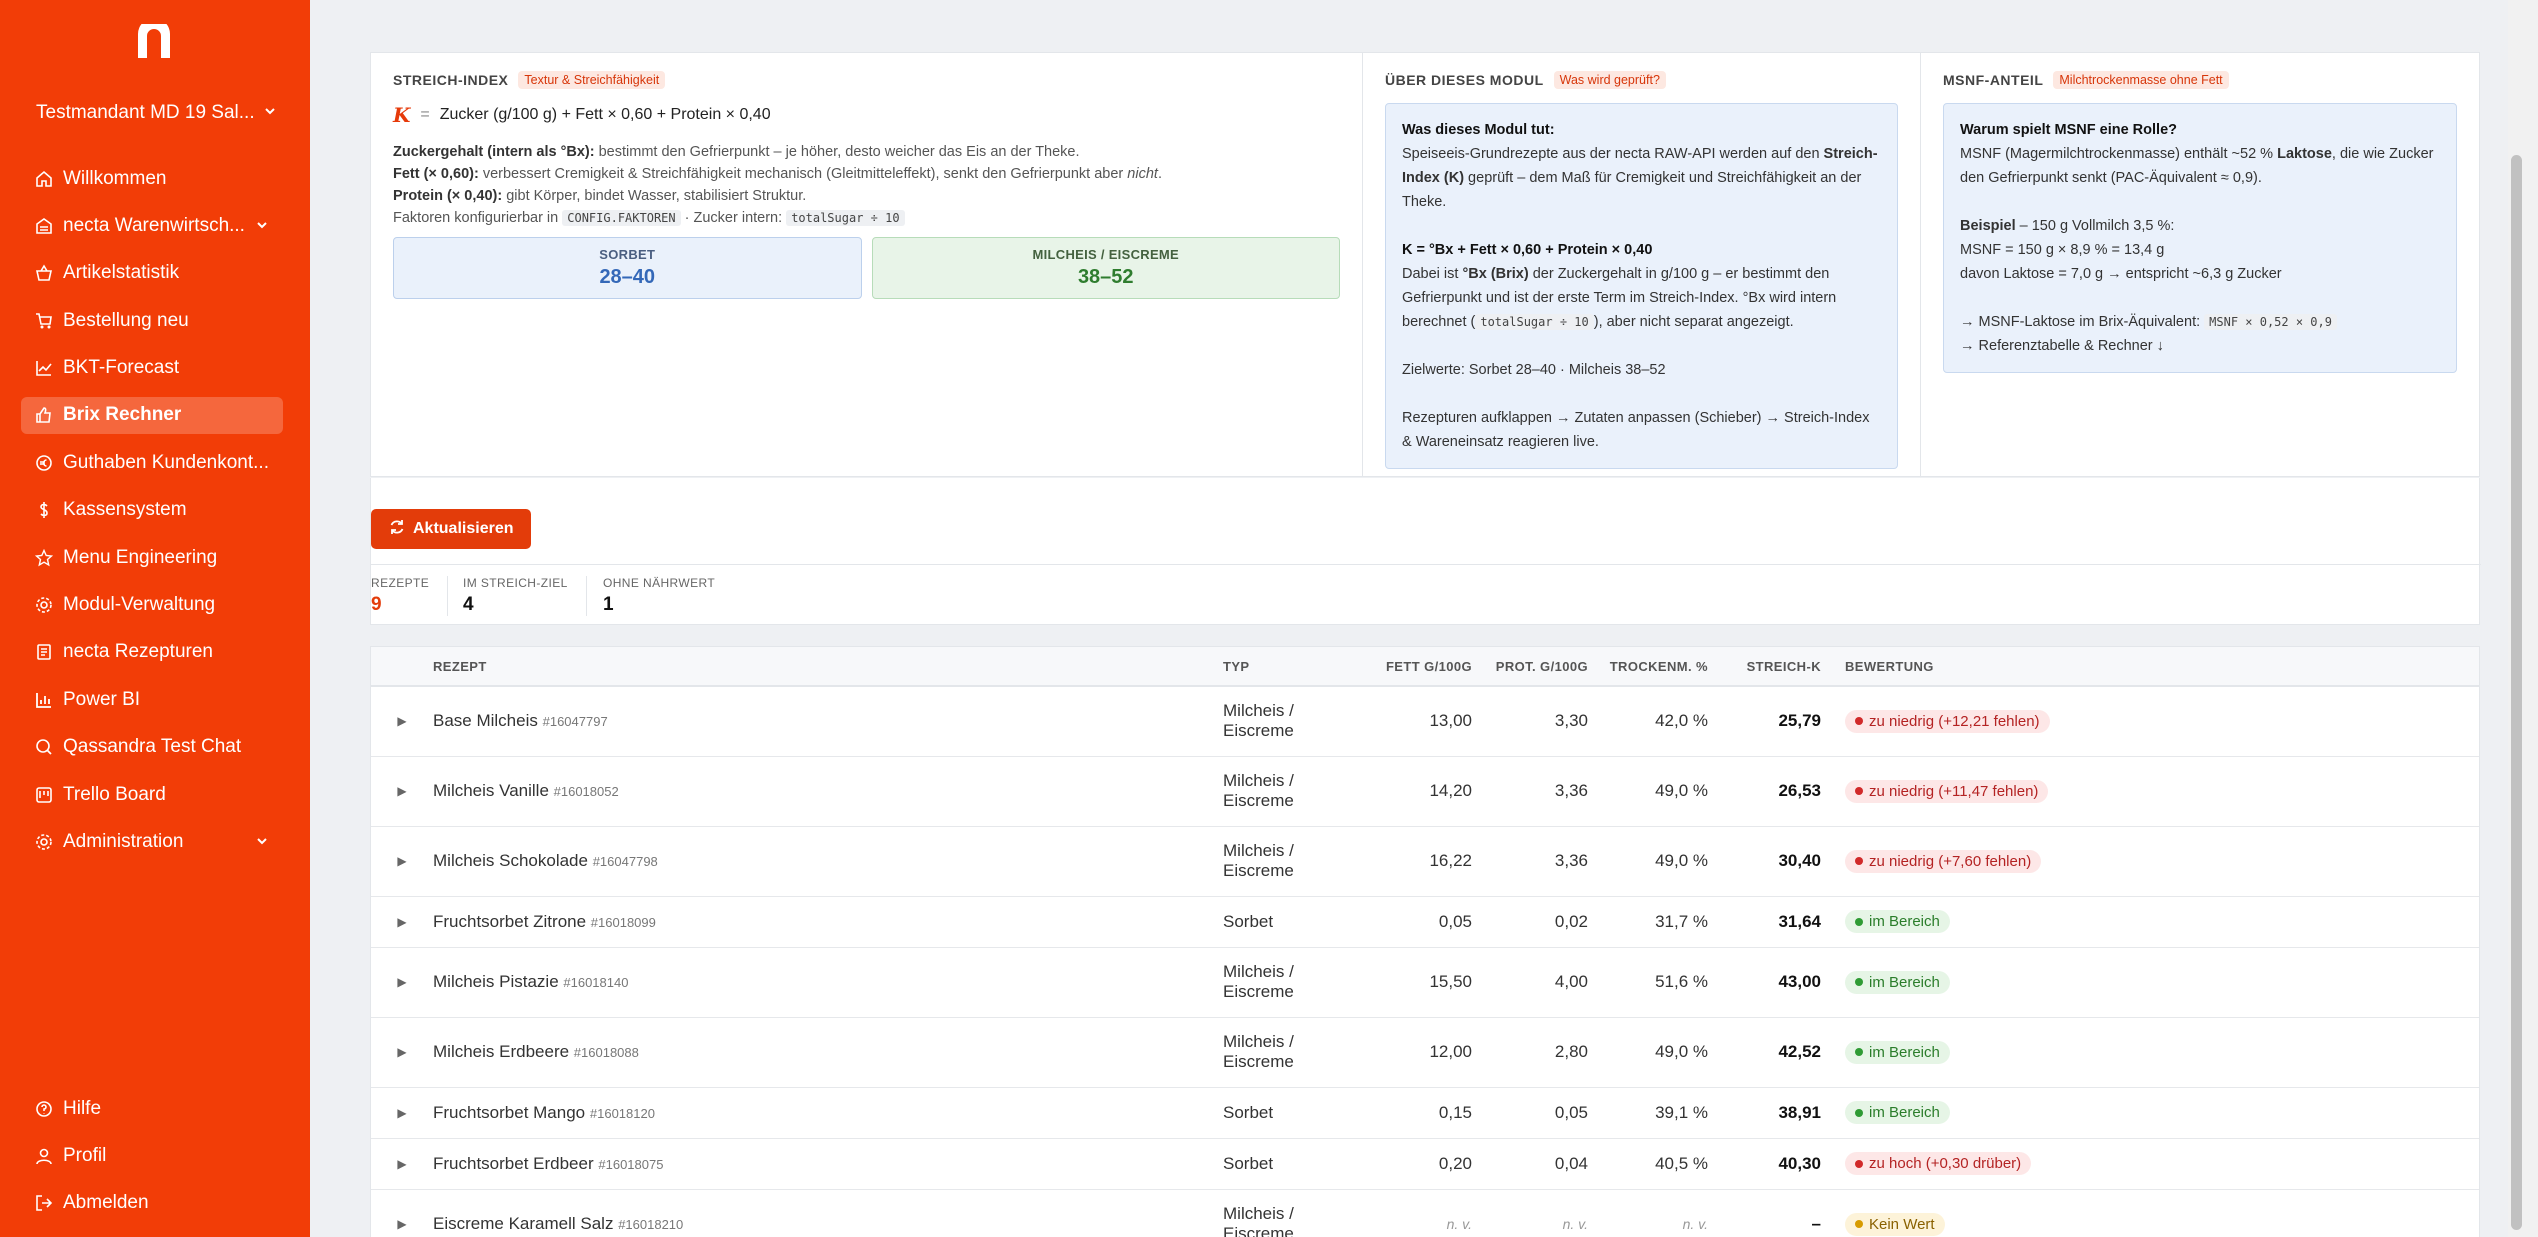 The width and height of the screenshot is (2538, 1237). I want to click on sidebar-item-modul-verwaltung: Modul-Verwaltung, so click(152, 605).